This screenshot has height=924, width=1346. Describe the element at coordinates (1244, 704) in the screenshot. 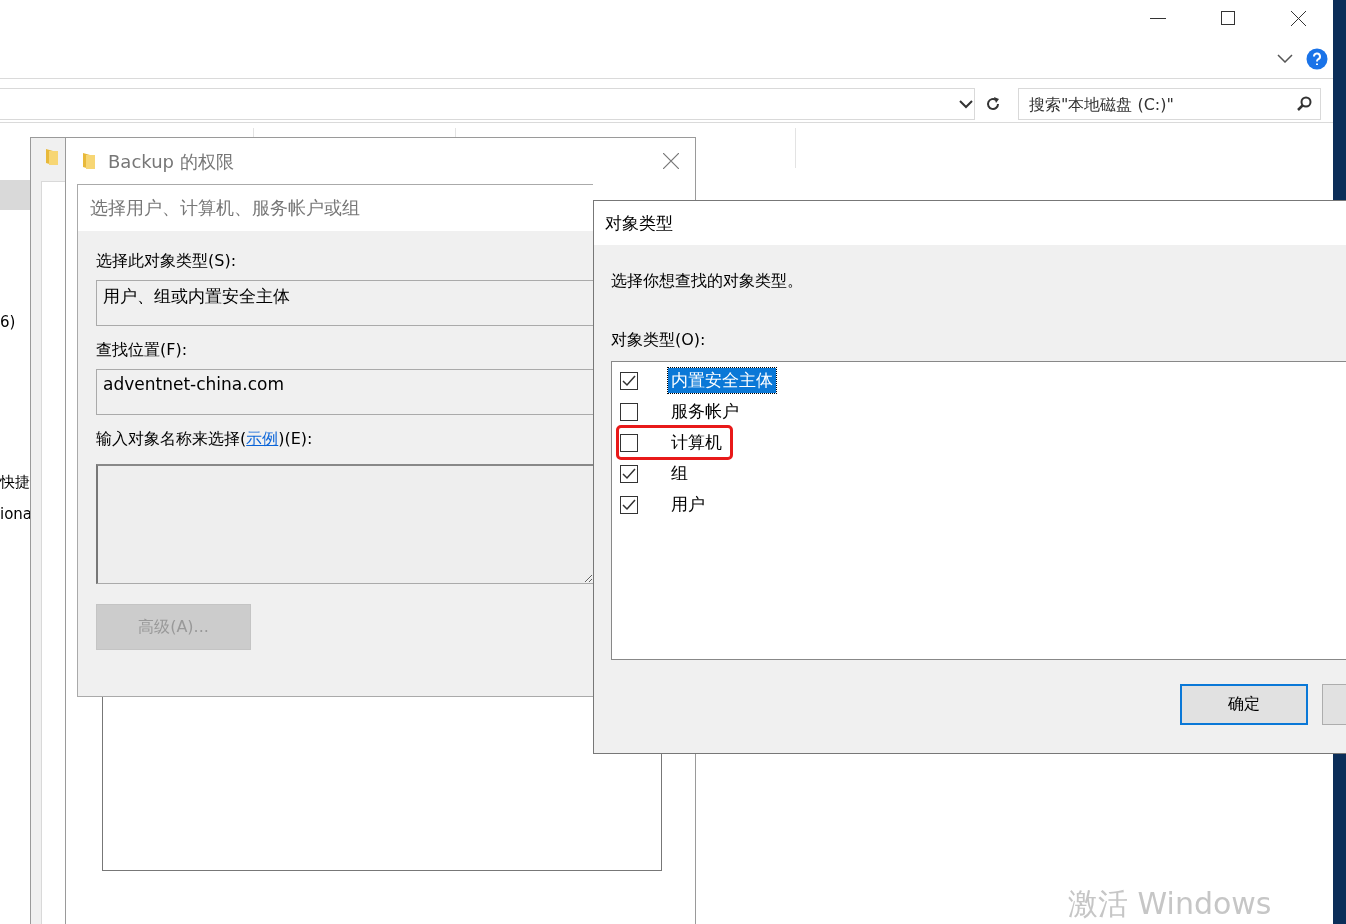

I see `ok-button: 确定` at that location.